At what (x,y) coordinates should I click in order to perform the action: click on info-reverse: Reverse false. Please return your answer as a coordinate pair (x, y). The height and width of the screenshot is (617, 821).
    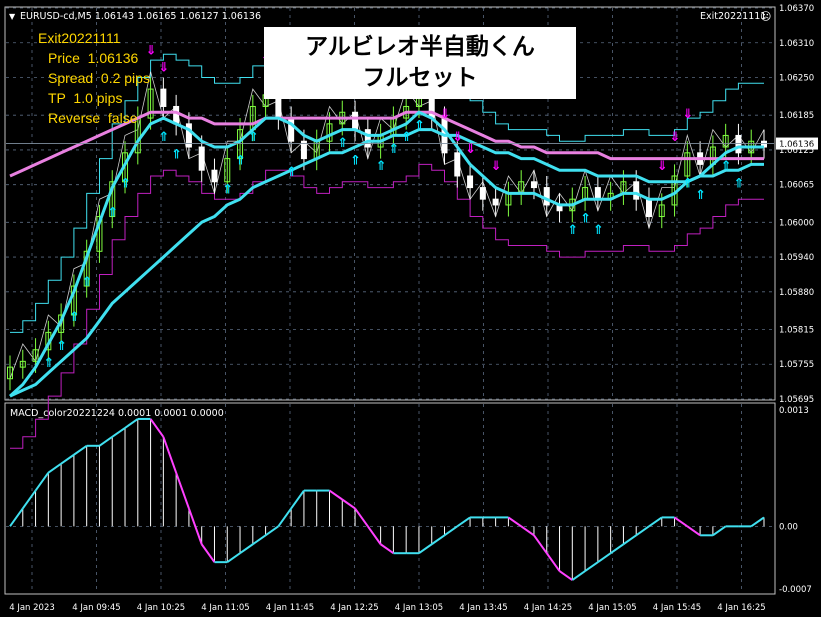
    Looking at the image, I should click on (93, 118).